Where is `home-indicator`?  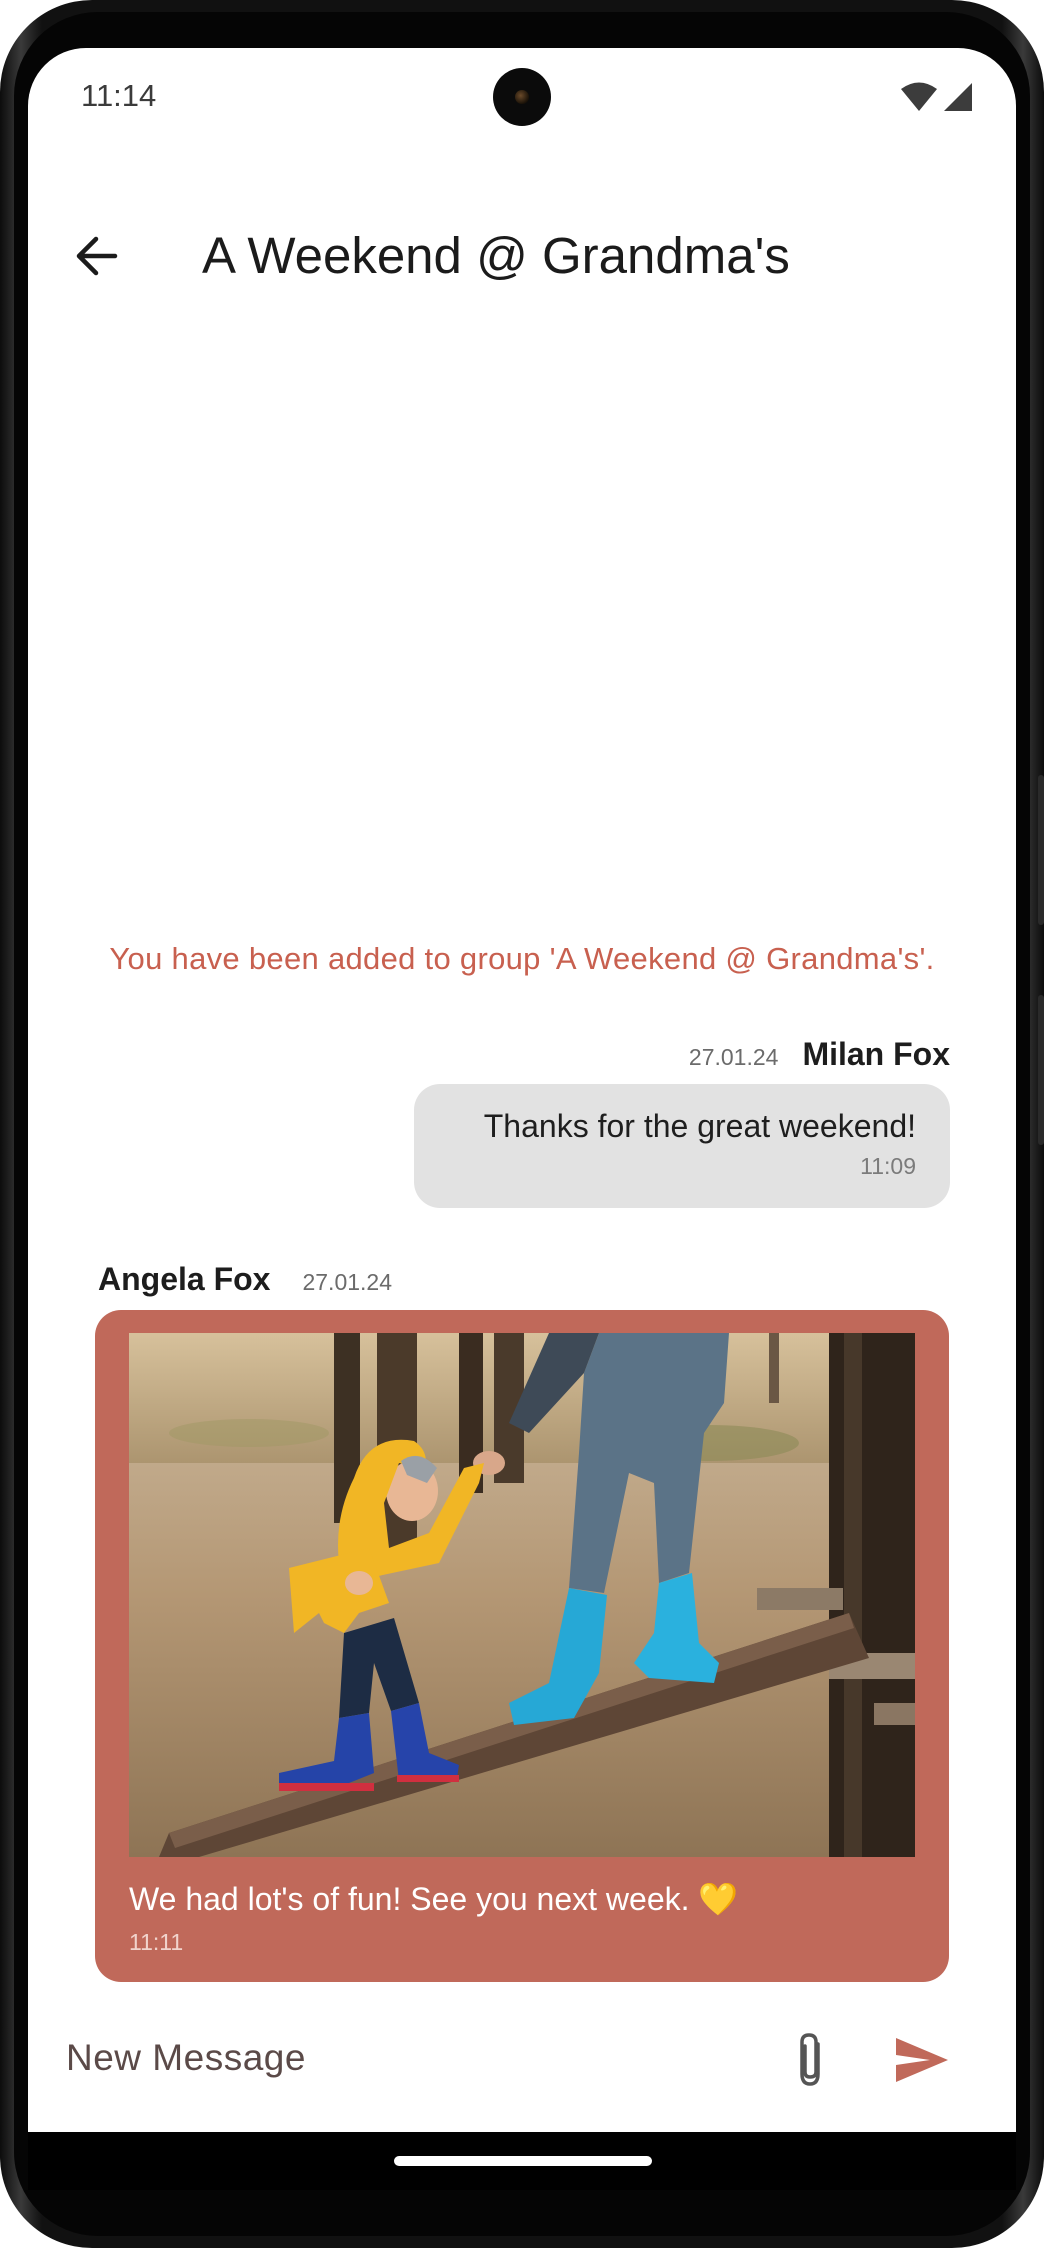
home-indicator is located at coordinates (523, 2161).